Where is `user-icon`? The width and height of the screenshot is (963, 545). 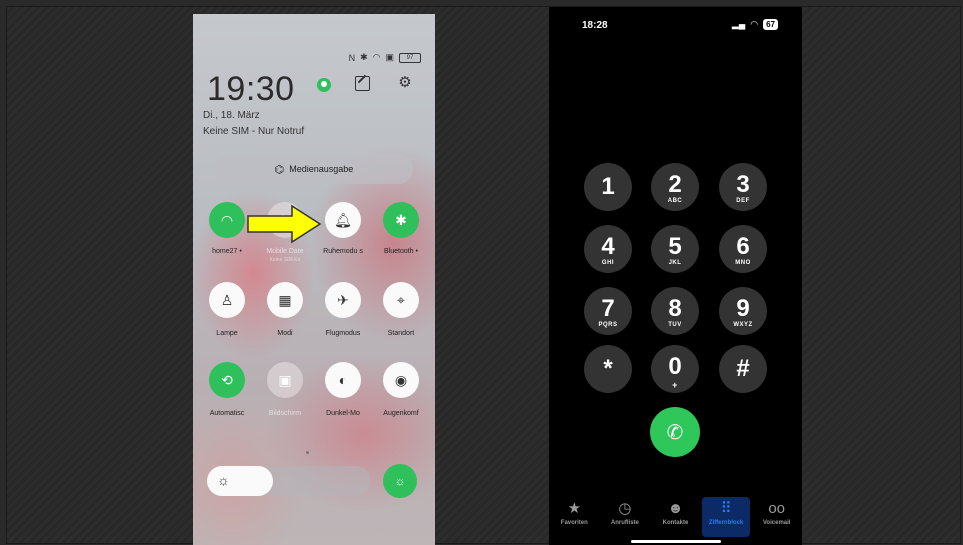
user-icon is located at coordinates (324, 85).